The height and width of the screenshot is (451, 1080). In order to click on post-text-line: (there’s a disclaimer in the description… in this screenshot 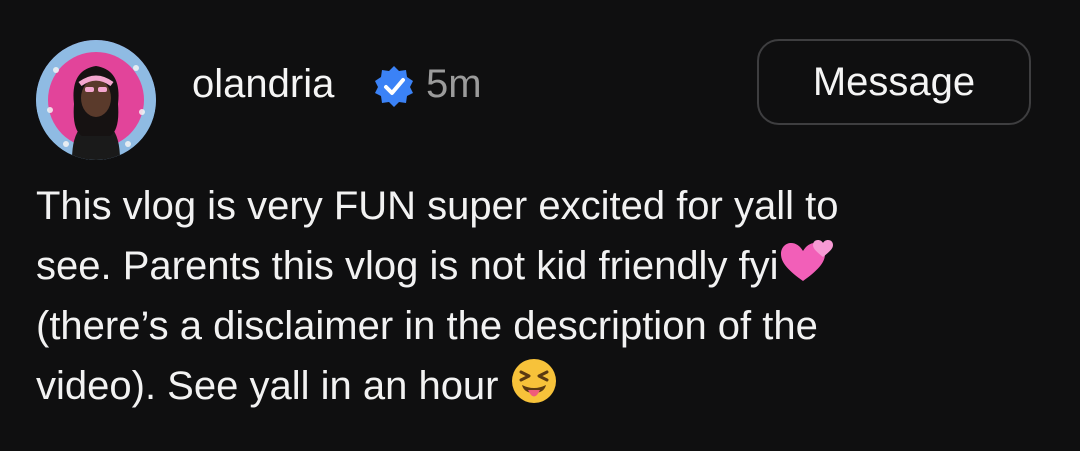, I will do `click(427, 326)`.